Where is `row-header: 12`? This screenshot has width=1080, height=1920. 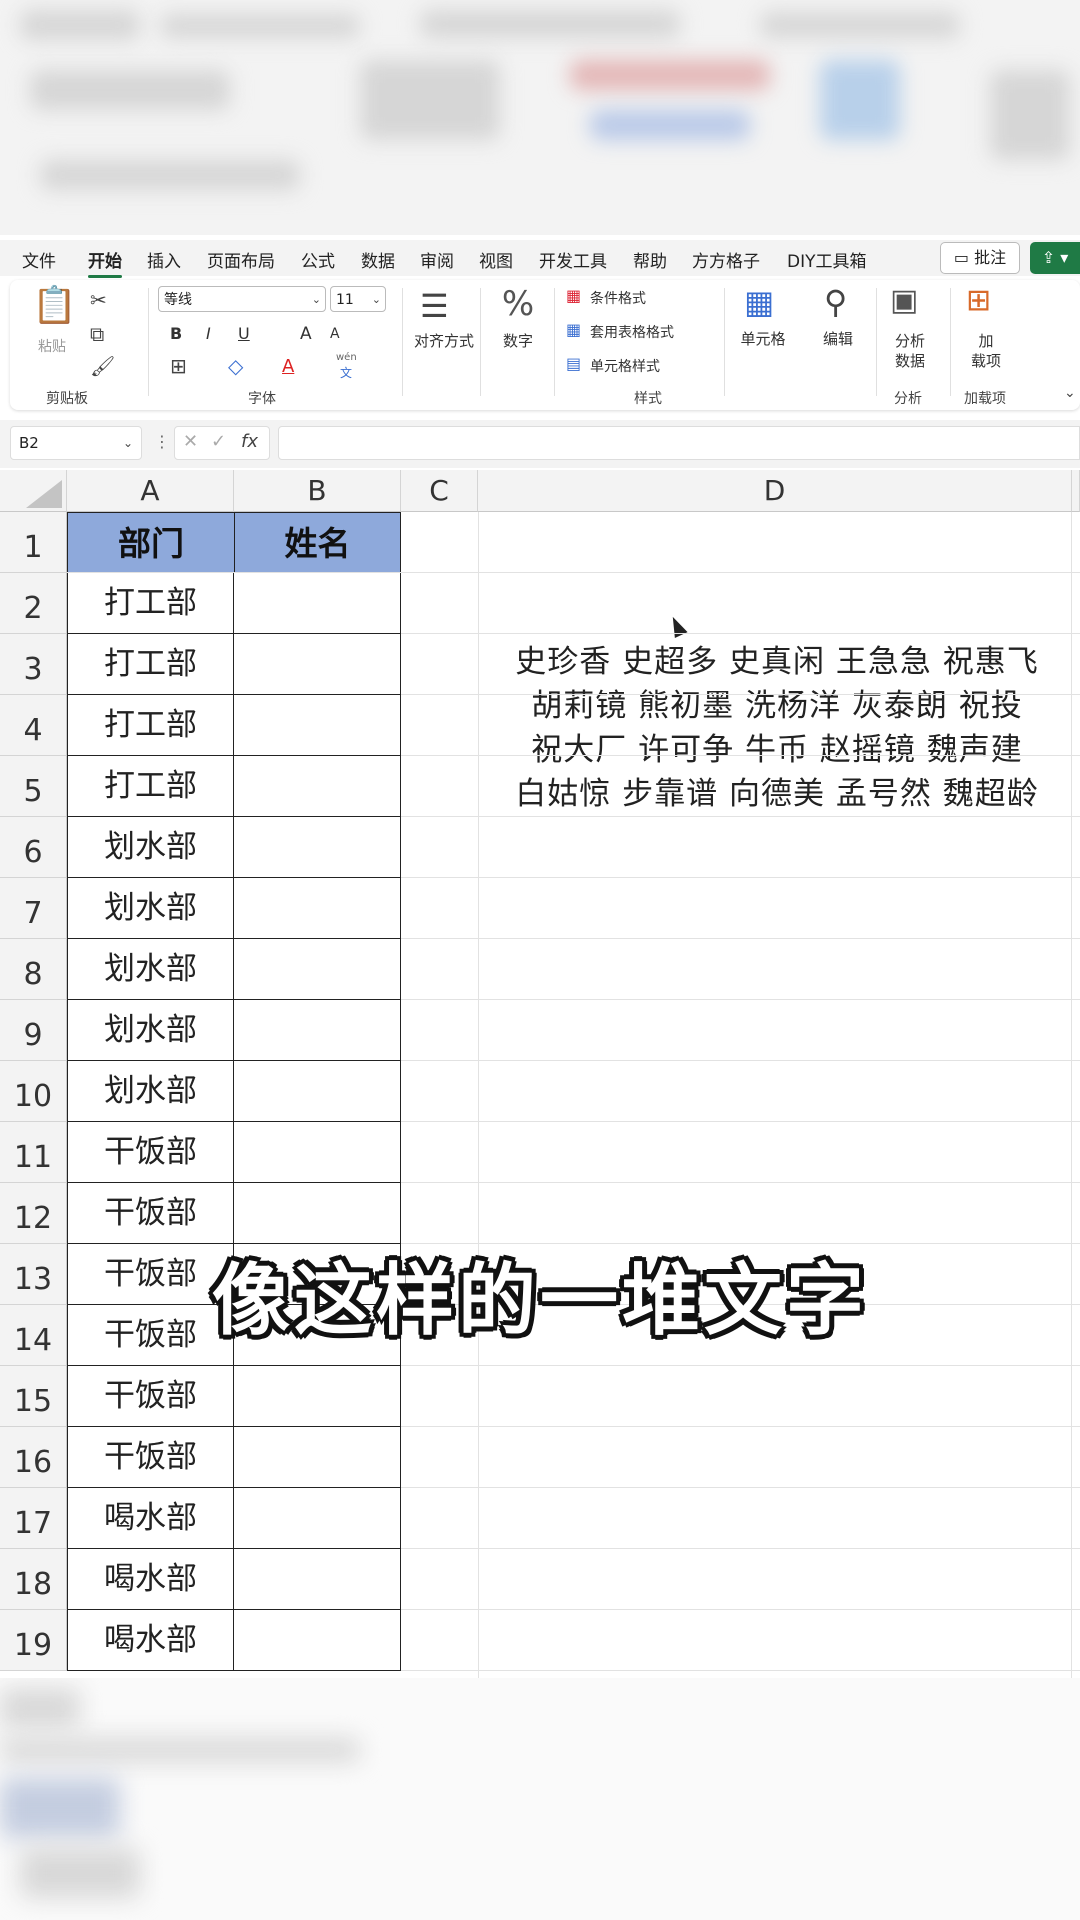 row-header: 12 is located at coordinates (33, 1213).